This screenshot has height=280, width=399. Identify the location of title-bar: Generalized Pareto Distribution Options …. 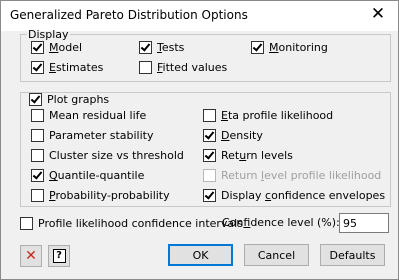
(199, 16).